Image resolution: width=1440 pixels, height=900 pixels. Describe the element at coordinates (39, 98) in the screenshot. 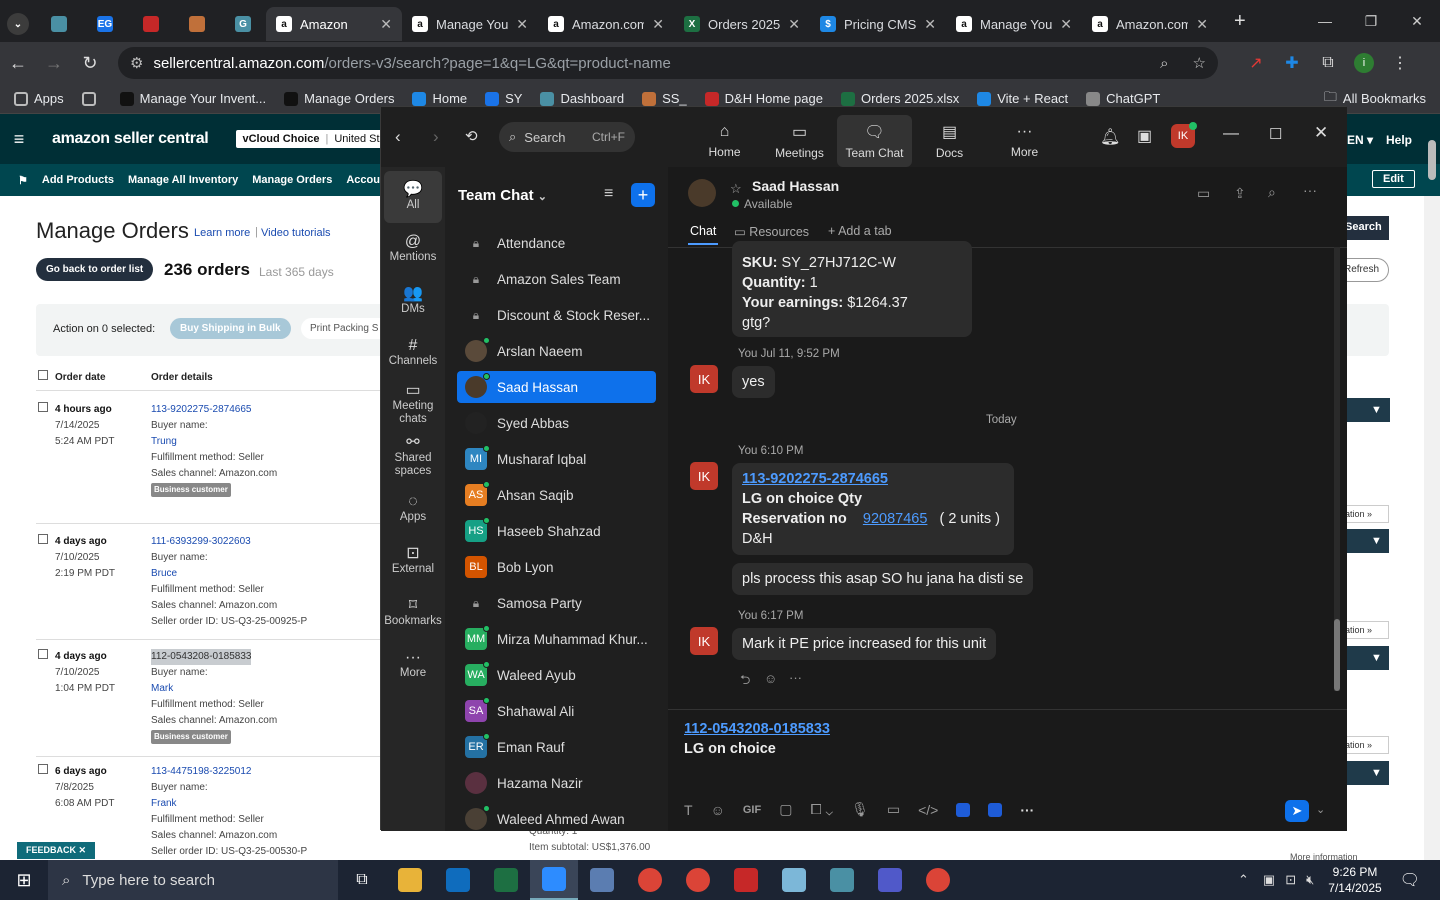

I see `bookmark-item: Apps` at that location.